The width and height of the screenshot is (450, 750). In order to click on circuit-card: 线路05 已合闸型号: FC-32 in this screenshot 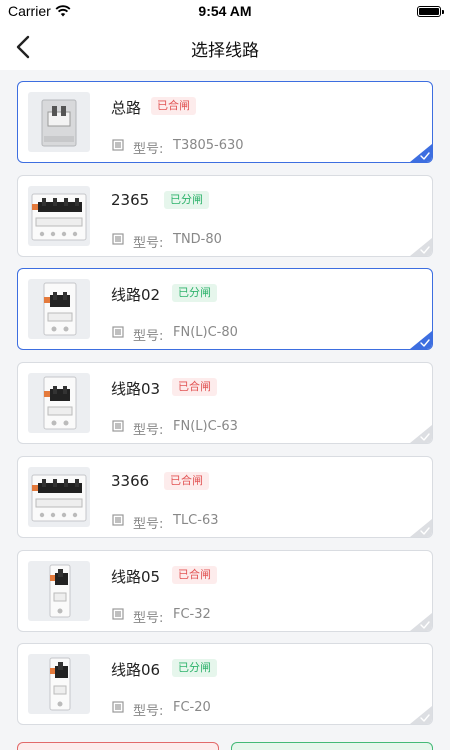, I will do `click(225, 590)`.